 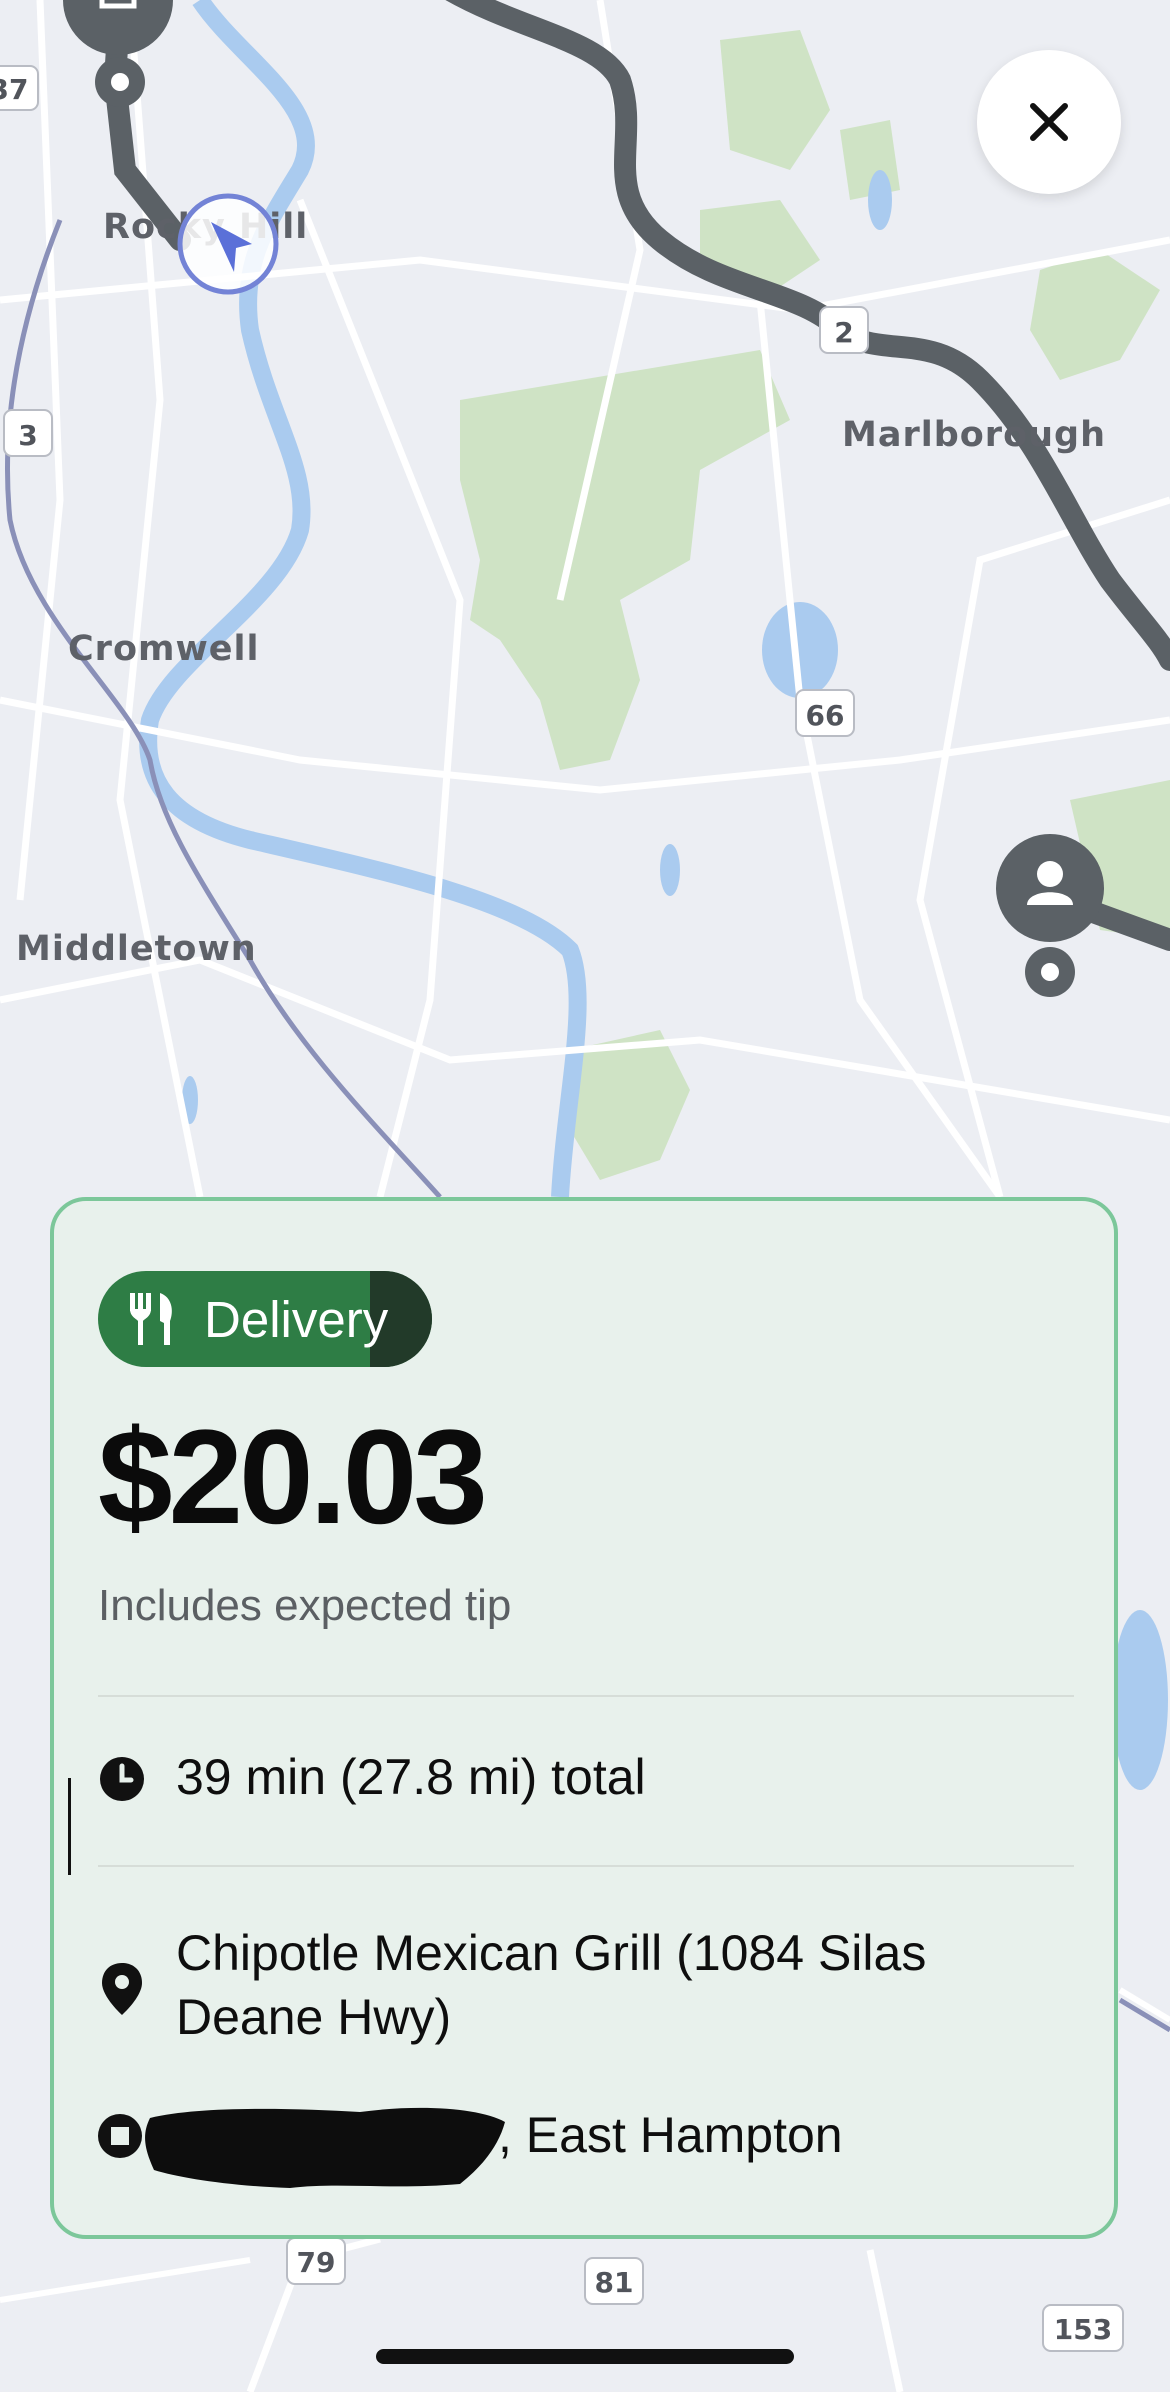 What do you see at coordinates (122, 1989) in the screenshot?
I see `pickup-pin-icon` at bounding box center [122, 1989].